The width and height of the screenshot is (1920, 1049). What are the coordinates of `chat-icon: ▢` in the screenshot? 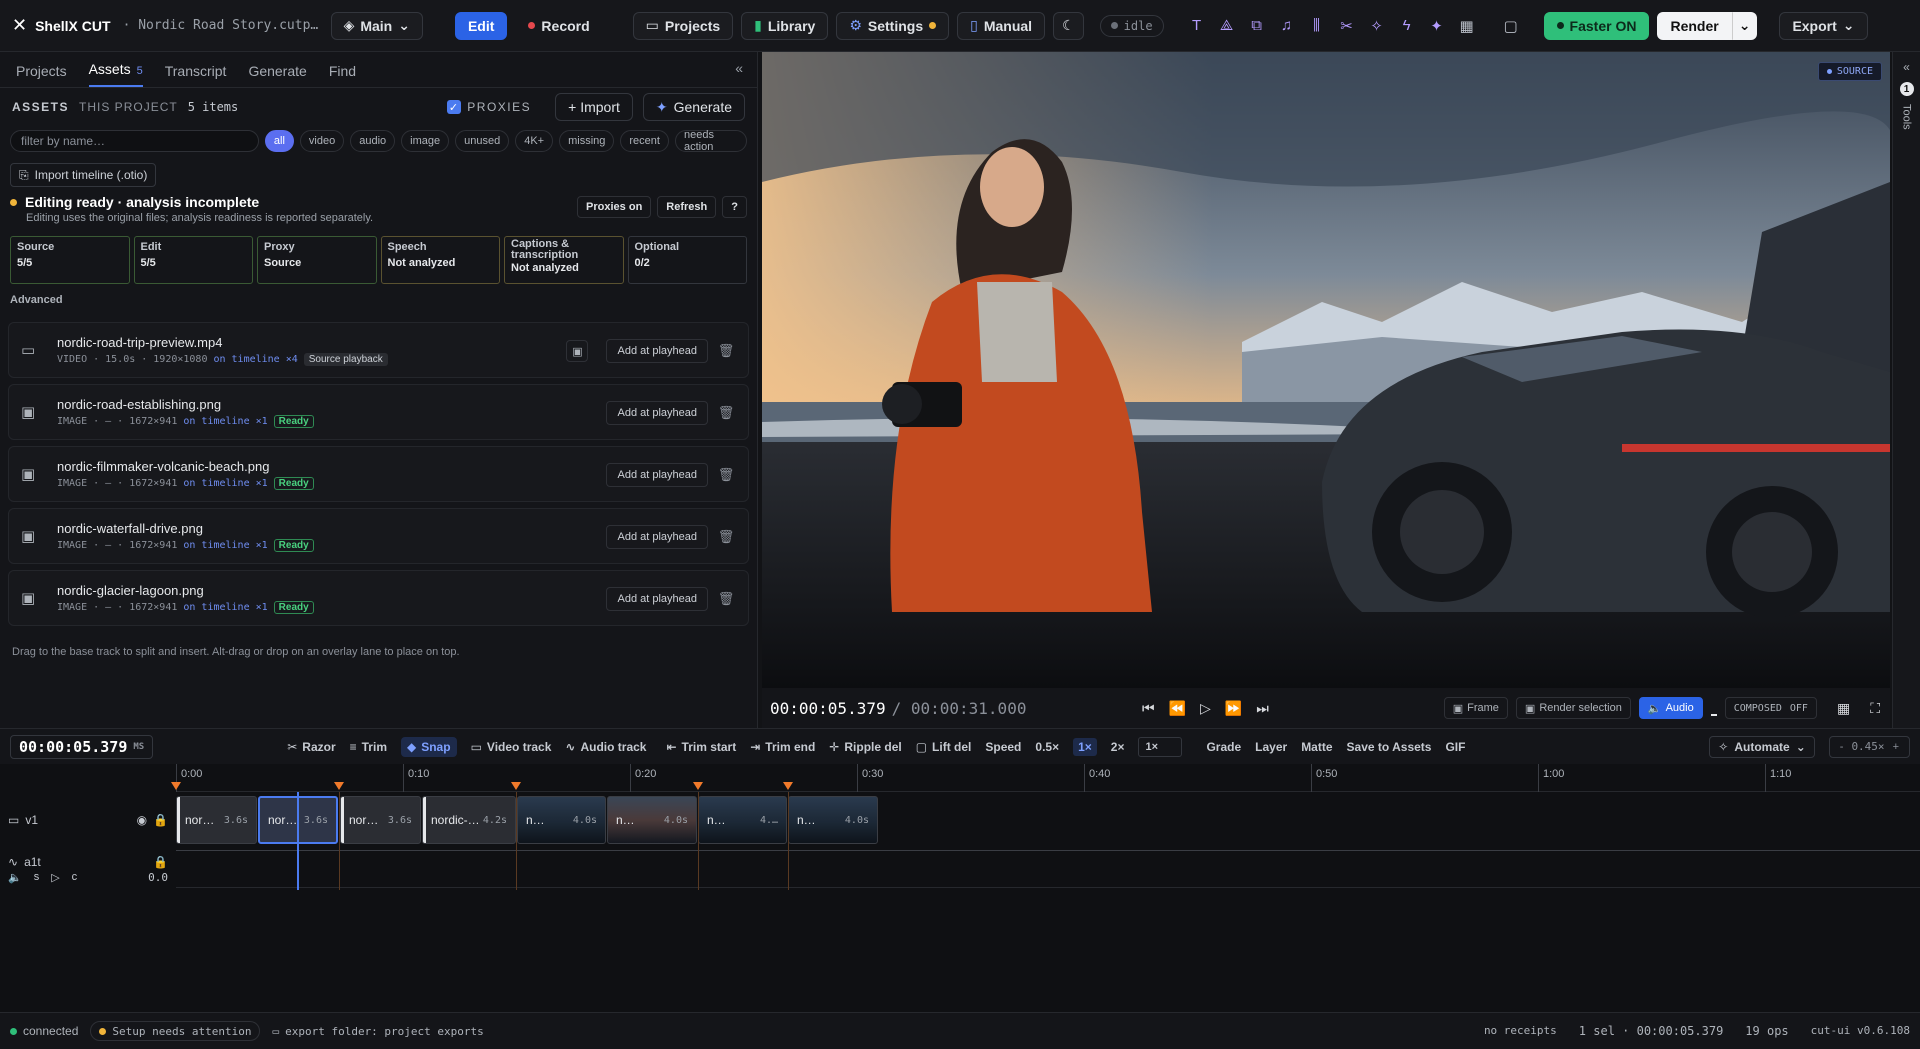 It's located at (1511, 26).